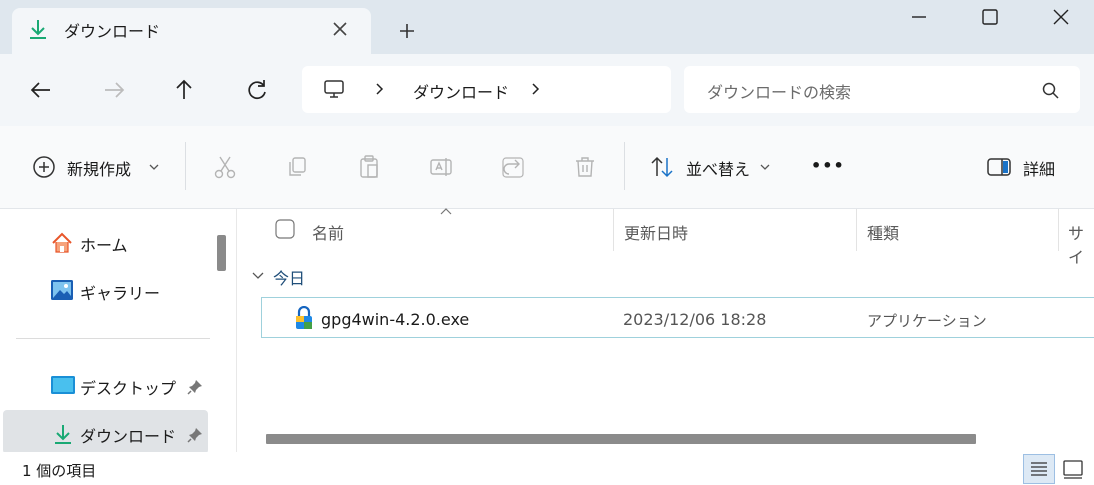 Image resolution: width=1094 pixels, height=485 pixels. I want to click on close-tab-icon, so click(340, 29).